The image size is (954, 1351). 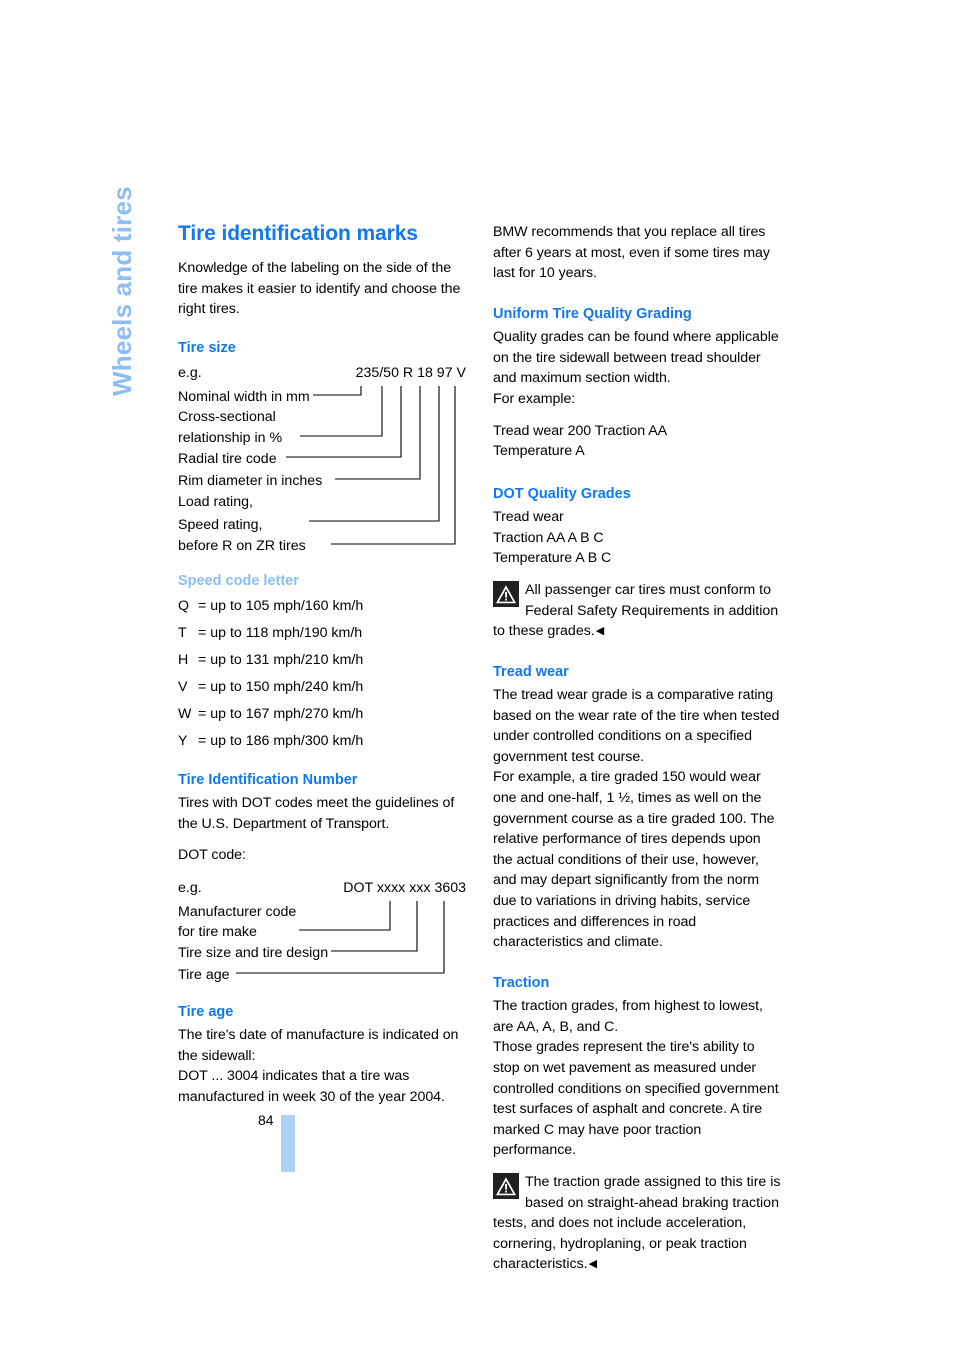 I want to click on callout-rim-diameter-label: Rim diameter in inches, so click(x=250, y=481).